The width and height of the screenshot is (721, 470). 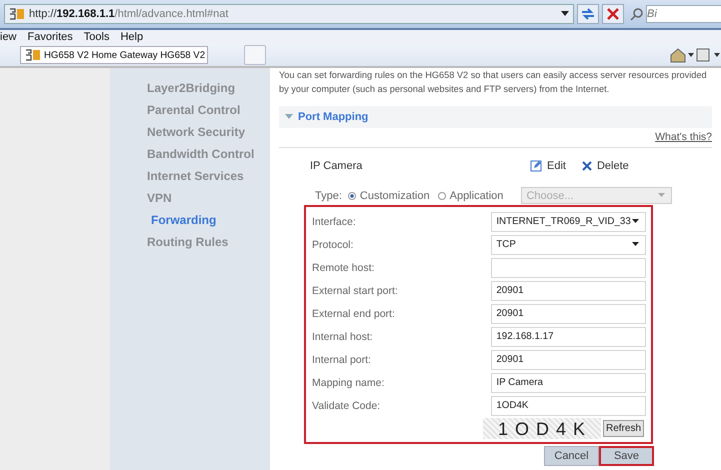 What do you see at coordinates (683, 137) in the screenshot?
I see `help-link: What's this?` at bounding box center [683, 137].